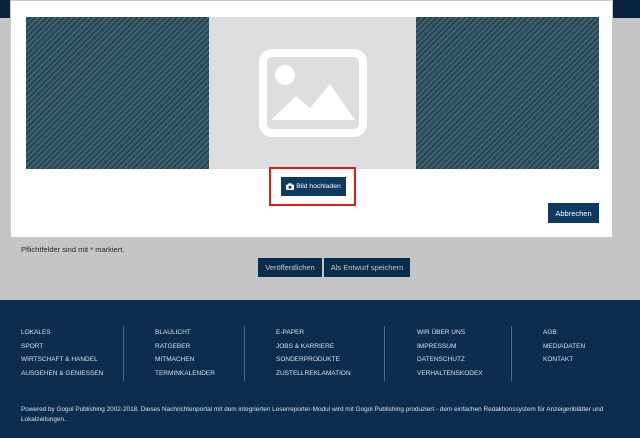 The image size is (640, 438). I want to click on image-placeholder, so click(312, 93).